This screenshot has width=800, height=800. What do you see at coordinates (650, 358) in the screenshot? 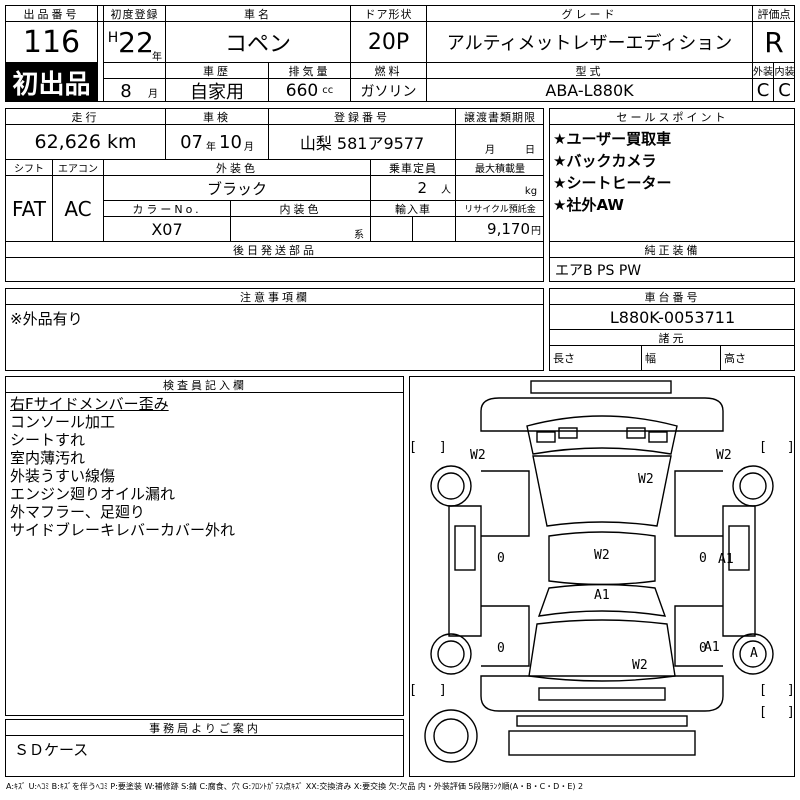
I see `dims-width: 幅` at bounding box center [650, 358].